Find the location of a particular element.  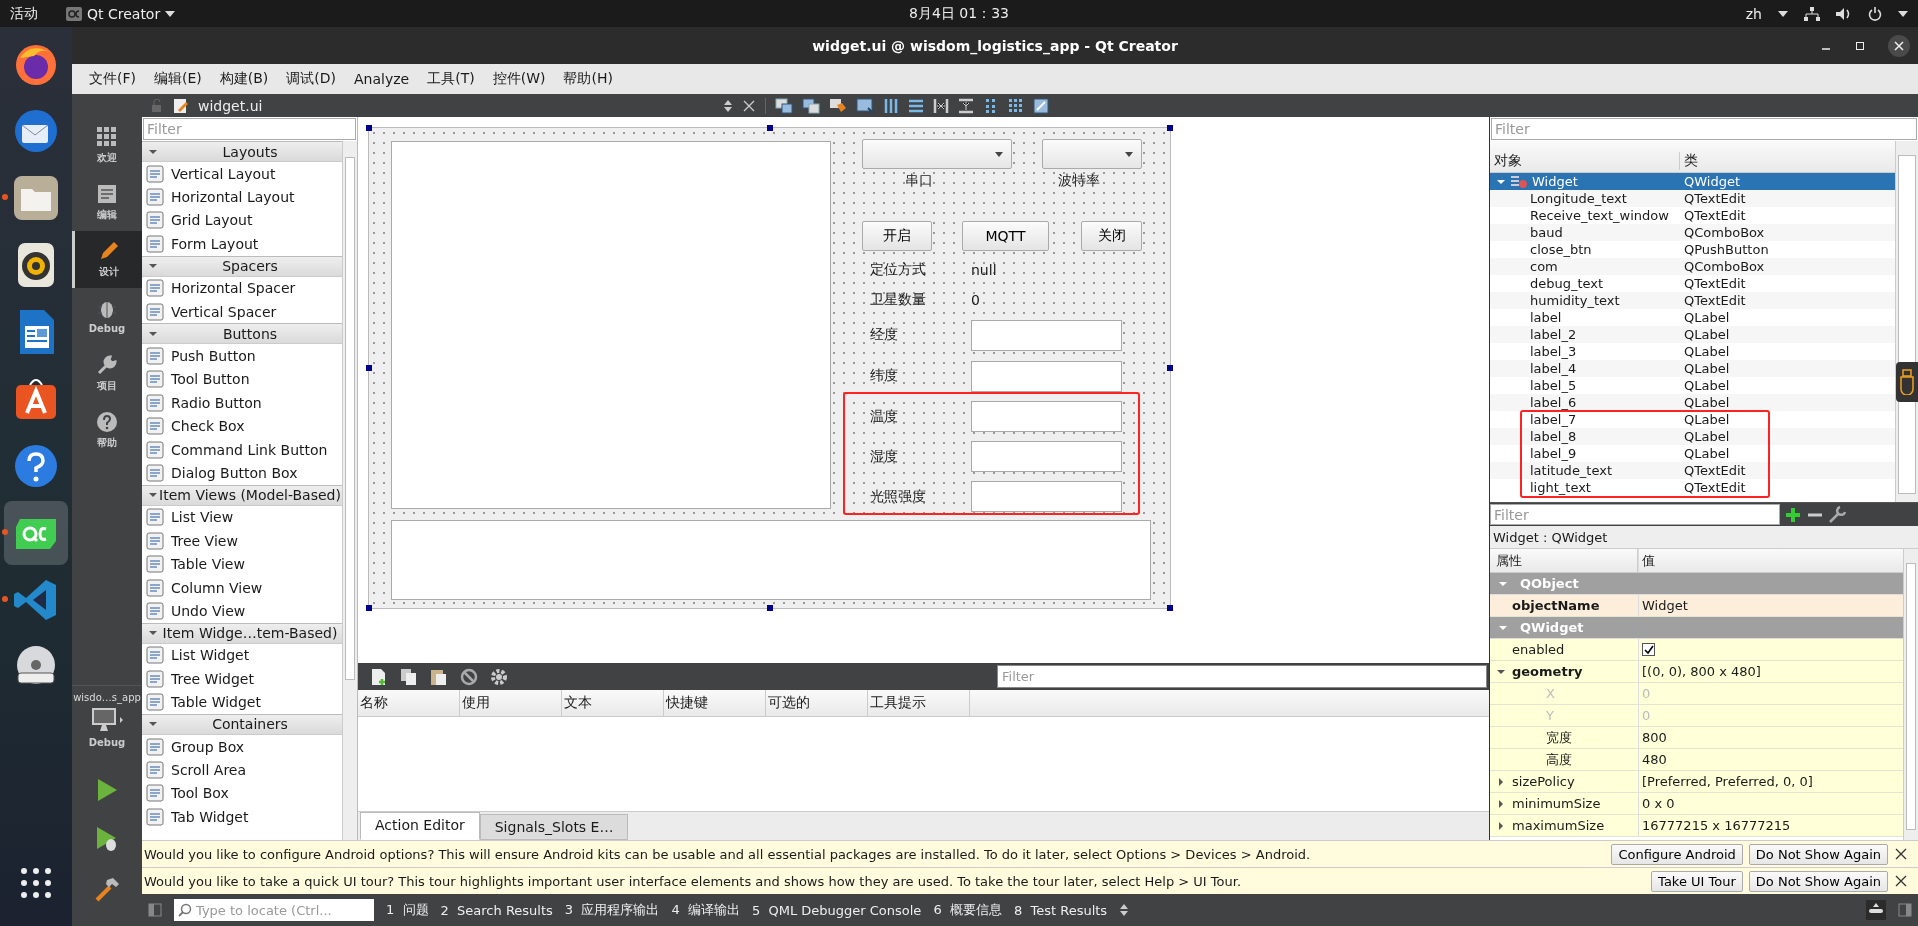

widget-list-item: Table View is located at coordinates (242, 564).